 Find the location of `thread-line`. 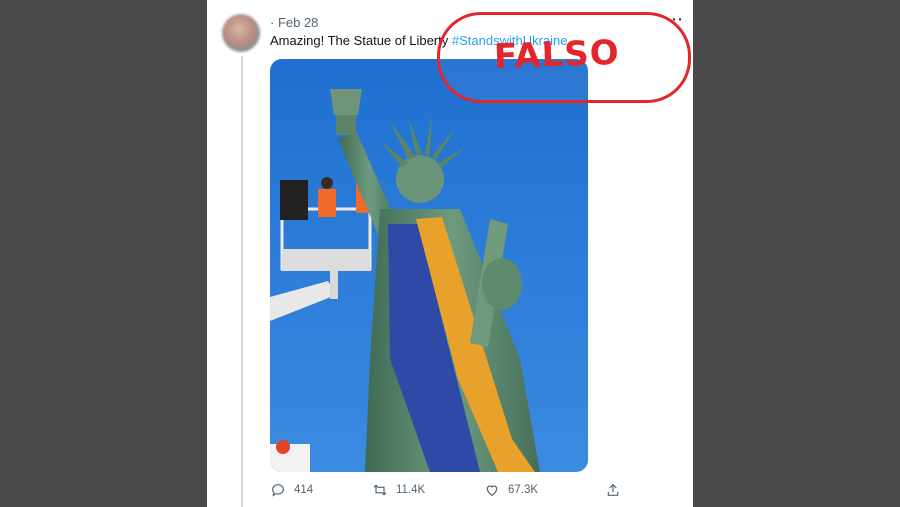

thread-line is located at coordinates (242, 281).